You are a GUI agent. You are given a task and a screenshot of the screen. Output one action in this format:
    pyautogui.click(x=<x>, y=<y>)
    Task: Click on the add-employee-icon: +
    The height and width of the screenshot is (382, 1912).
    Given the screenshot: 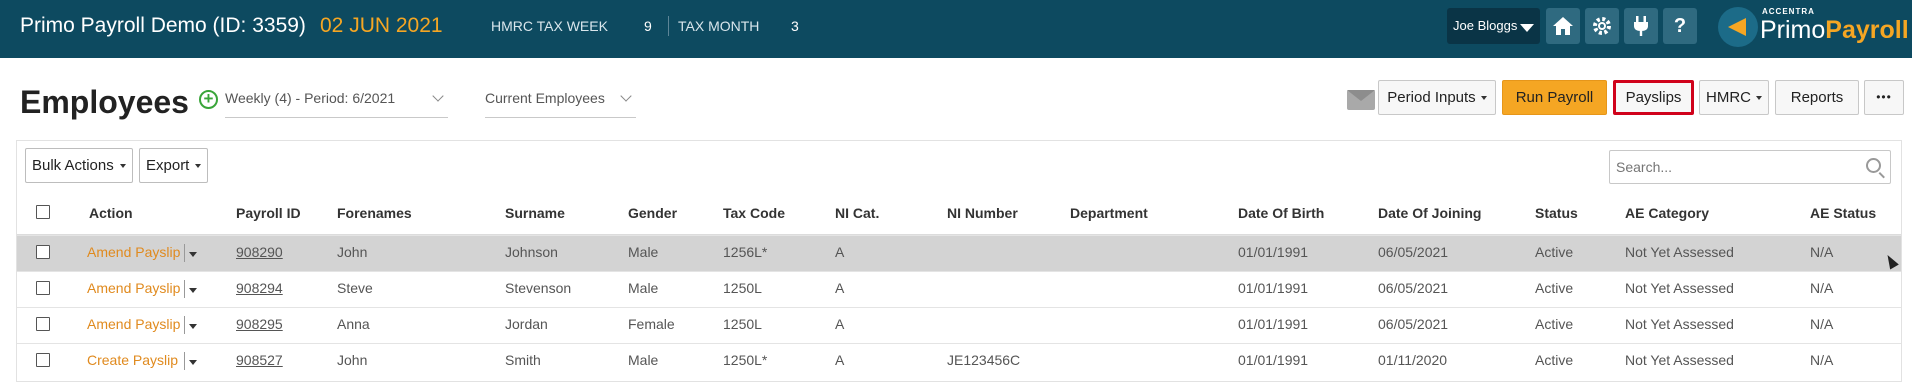 What is the action you would take?
    pyautogui.click(x=208, y=99)
    